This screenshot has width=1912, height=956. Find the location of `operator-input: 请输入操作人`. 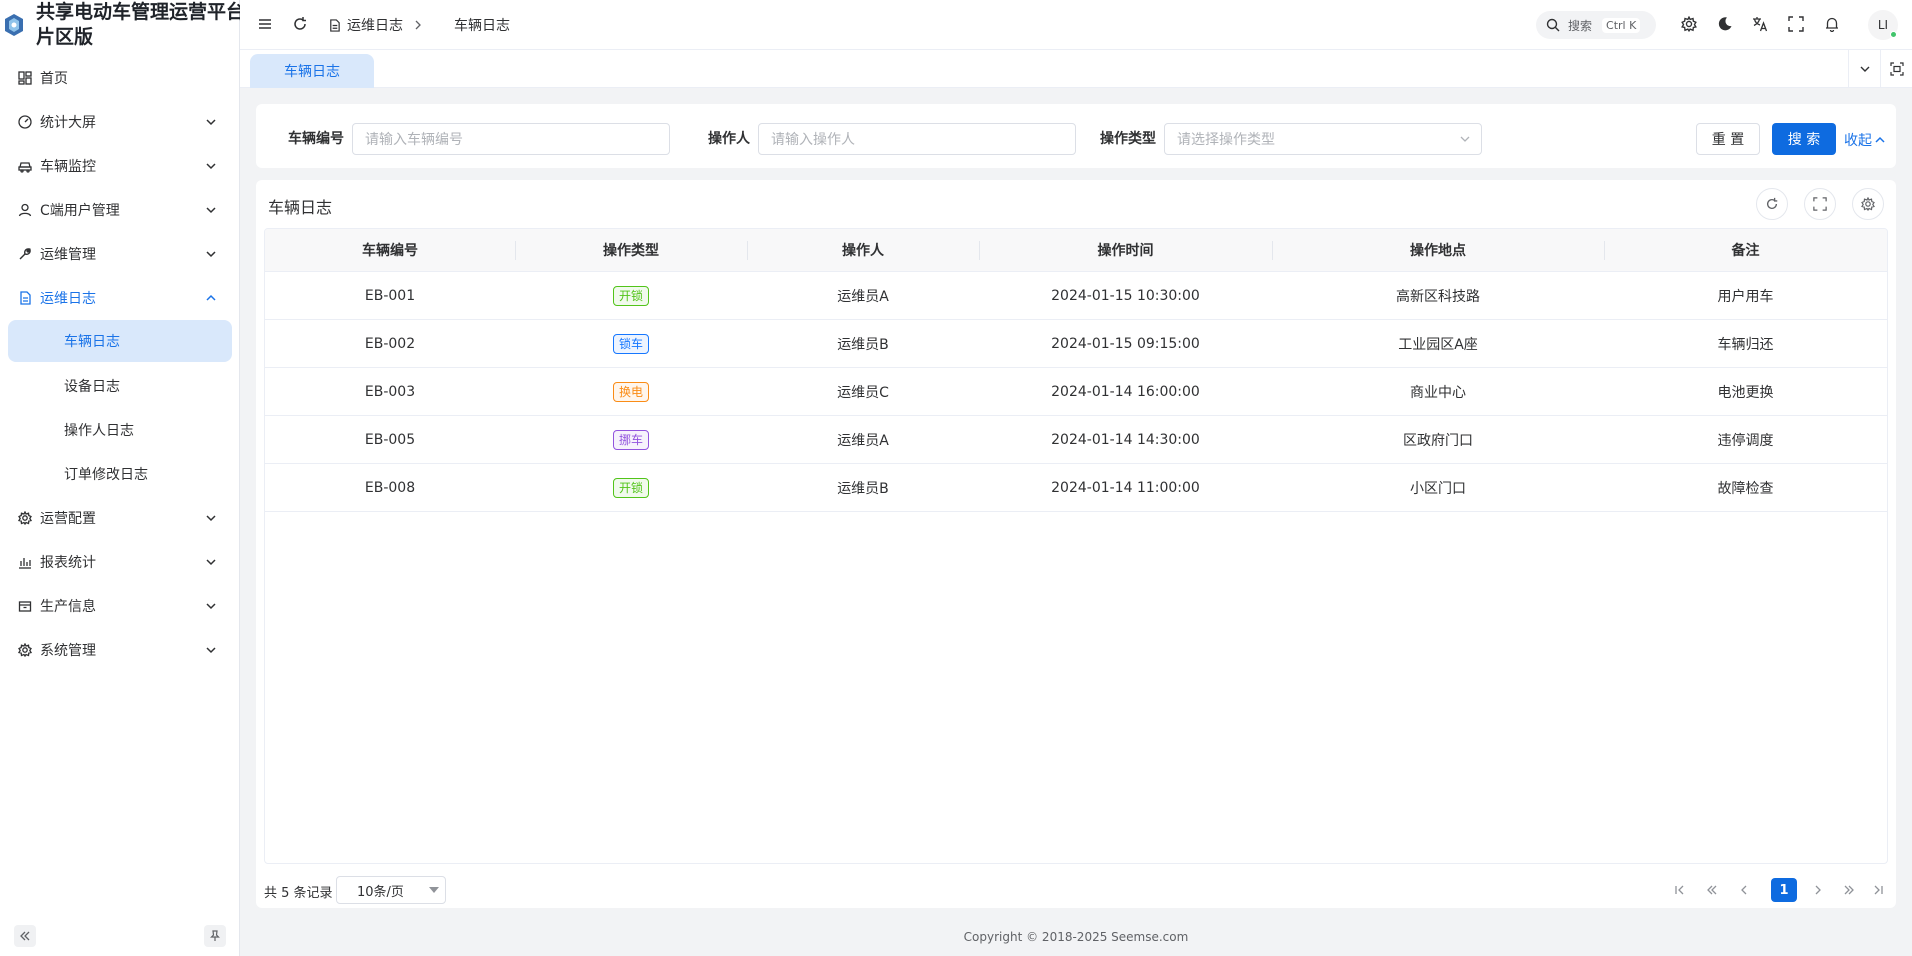

operator-input: 请输入操作人 is located at coordinates (917, 139).